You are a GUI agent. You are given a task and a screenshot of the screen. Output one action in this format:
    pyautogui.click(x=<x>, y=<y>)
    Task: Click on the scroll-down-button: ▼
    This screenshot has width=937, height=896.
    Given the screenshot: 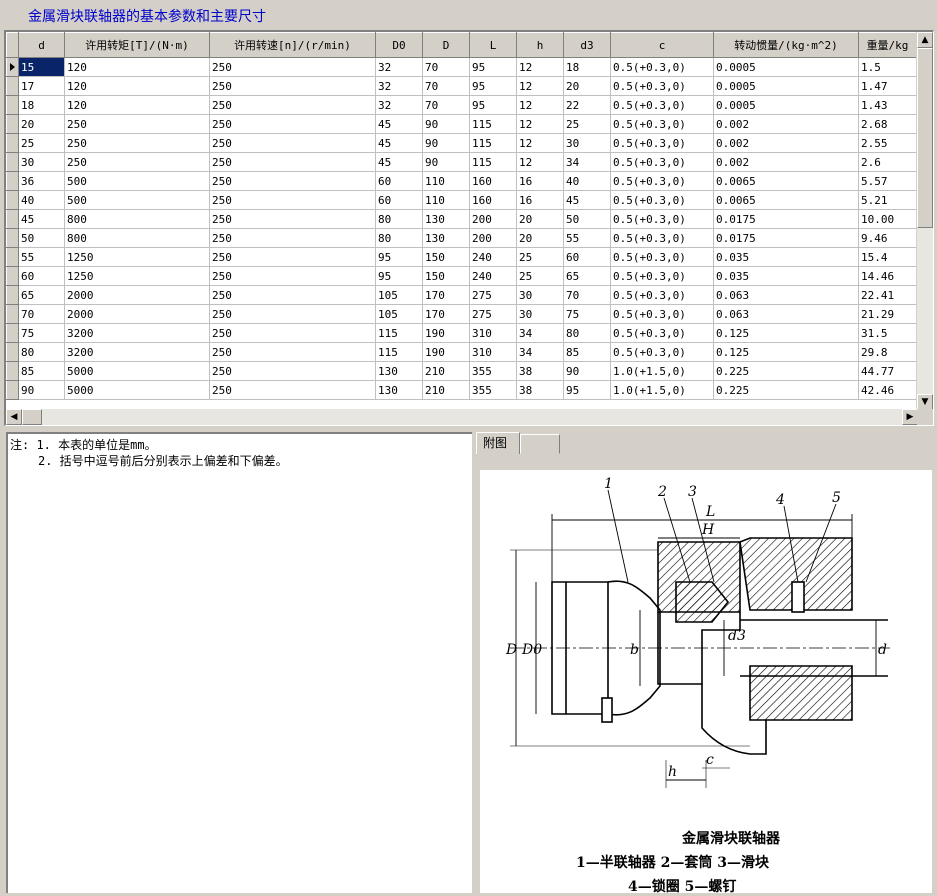 What is the action you would take?
    pyautogui.click(x=925, y=402)
    